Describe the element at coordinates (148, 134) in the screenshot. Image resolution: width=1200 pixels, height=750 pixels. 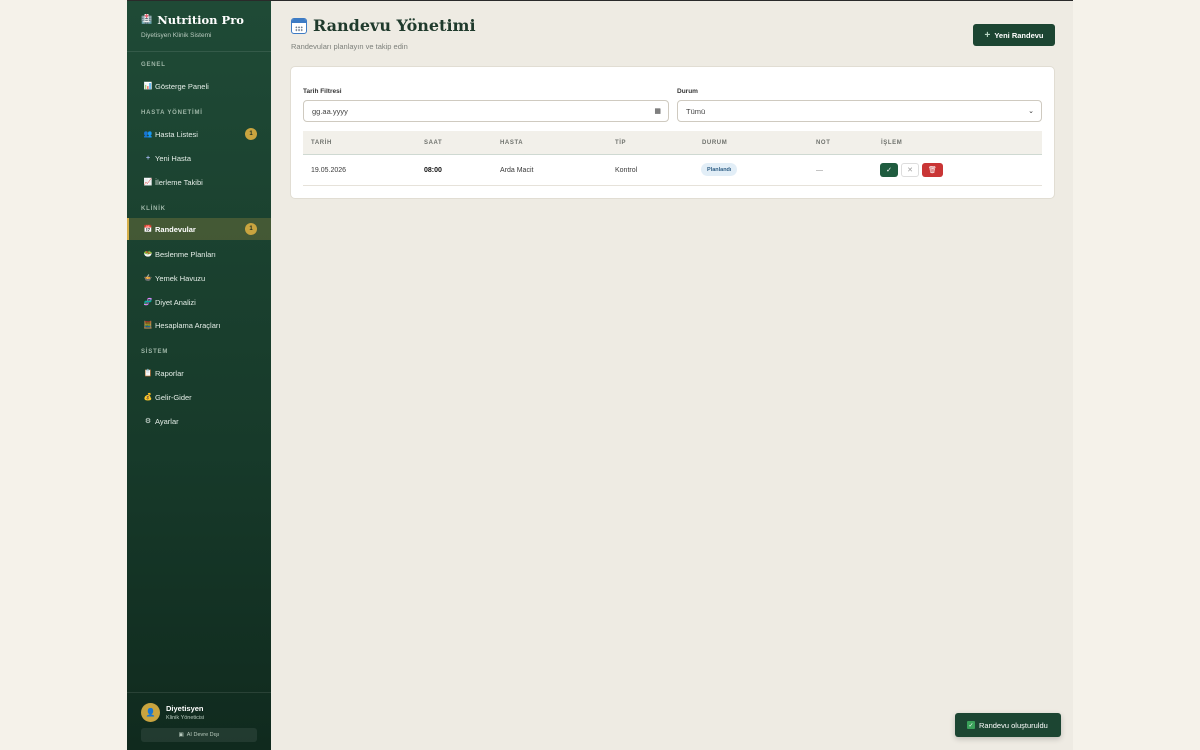
I see `people-icon: 👥` at that location.